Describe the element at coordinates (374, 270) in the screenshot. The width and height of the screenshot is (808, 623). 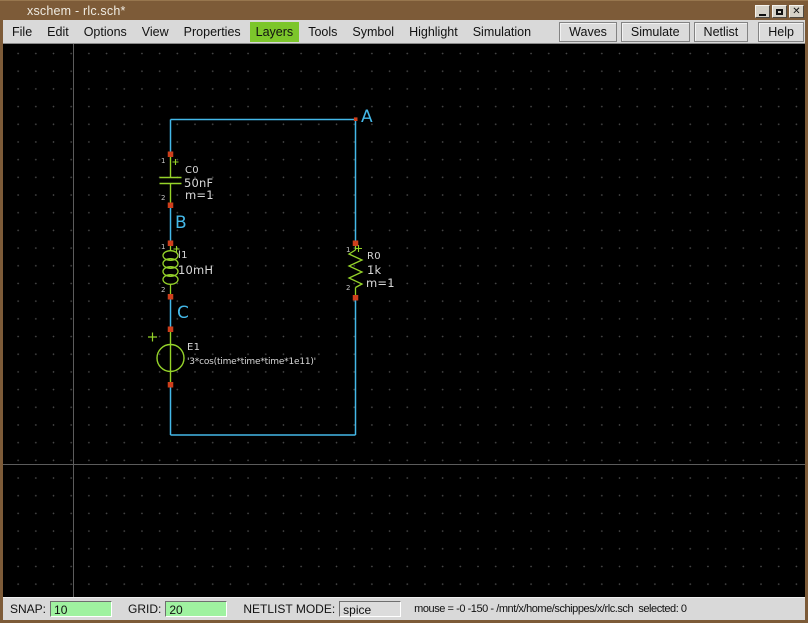
I see `resistor-value: 1k` at that location.